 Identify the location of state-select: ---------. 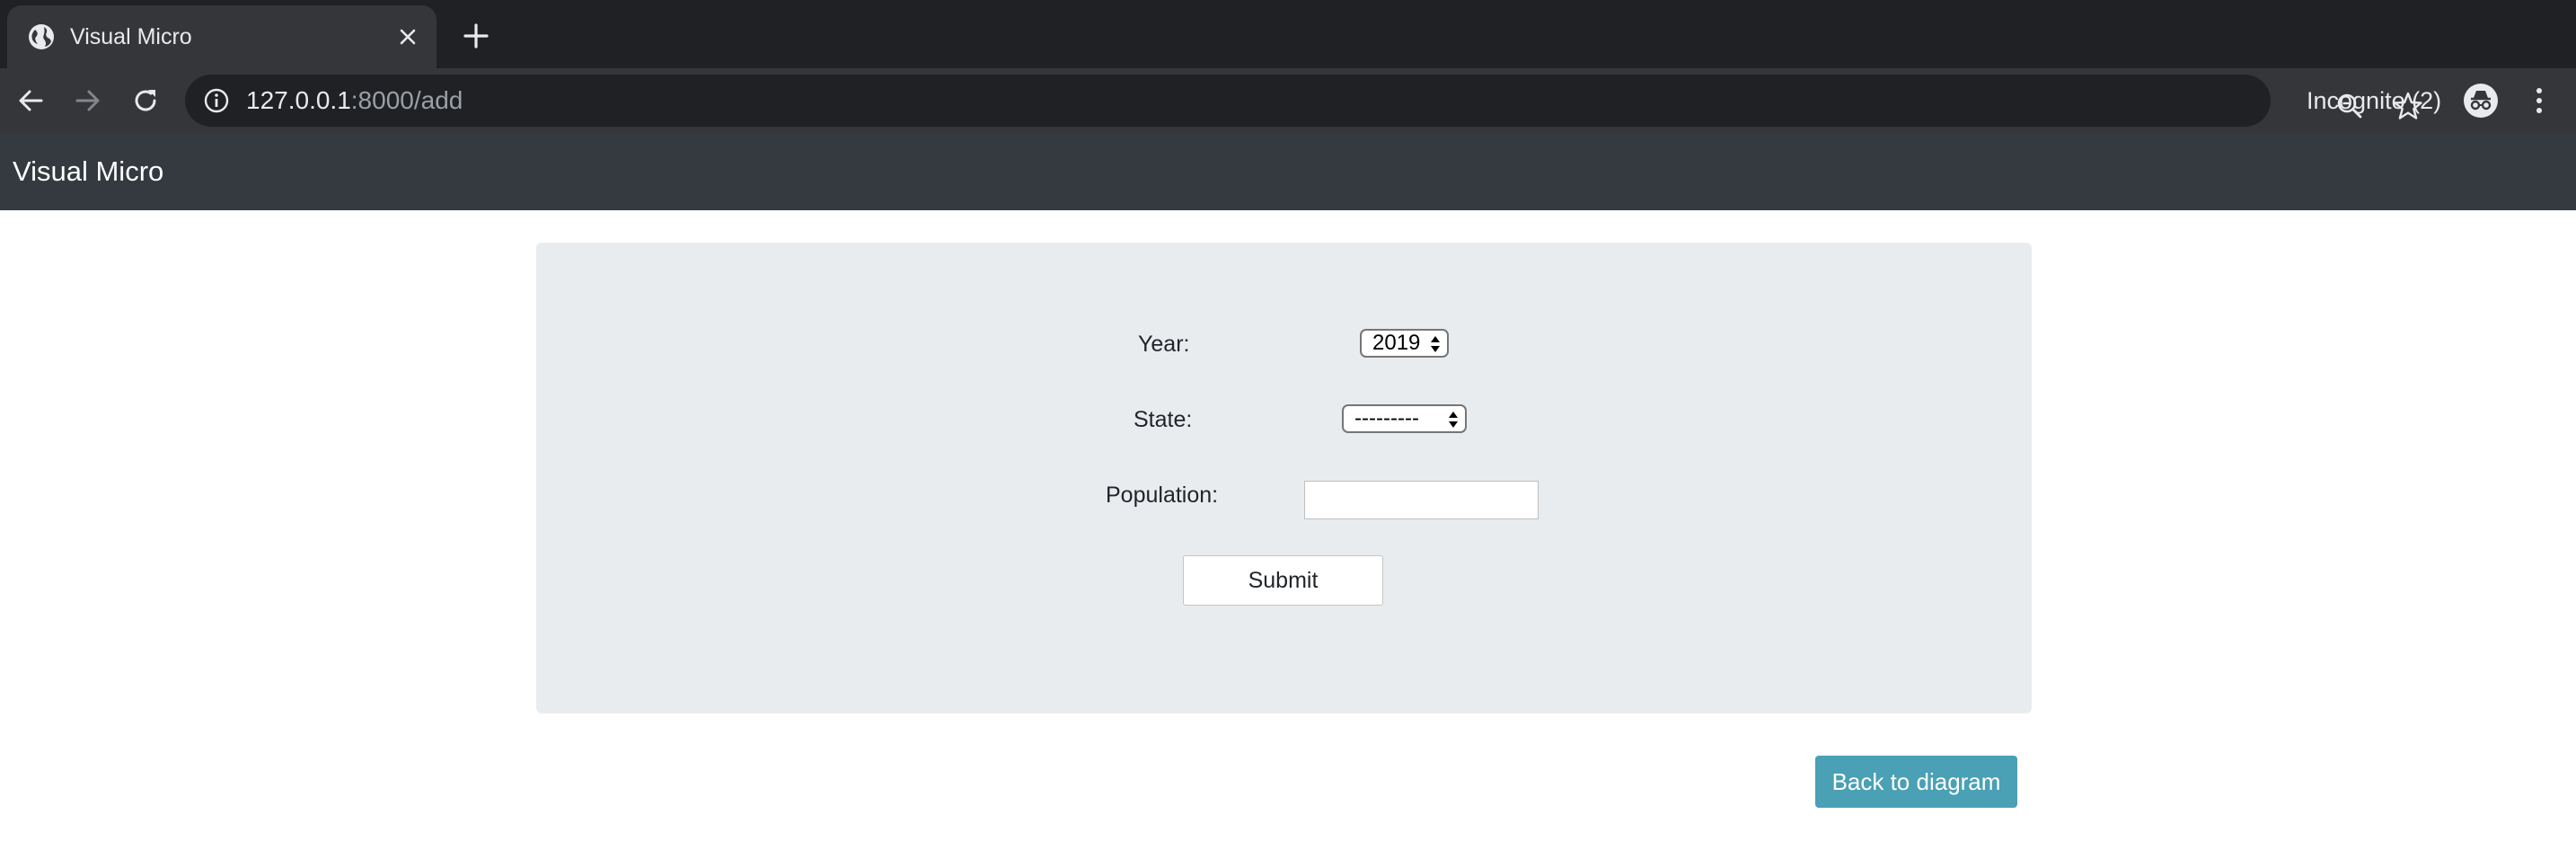
(1404, 418).